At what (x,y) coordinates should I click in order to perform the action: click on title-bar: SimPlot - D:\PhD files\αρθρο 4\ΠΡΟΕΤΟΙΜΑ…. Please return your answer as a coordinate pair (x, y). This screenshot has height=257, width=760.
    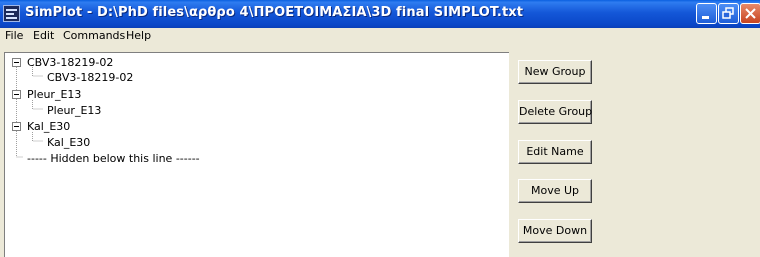
    Looking at the image, I should click on (380, 14).